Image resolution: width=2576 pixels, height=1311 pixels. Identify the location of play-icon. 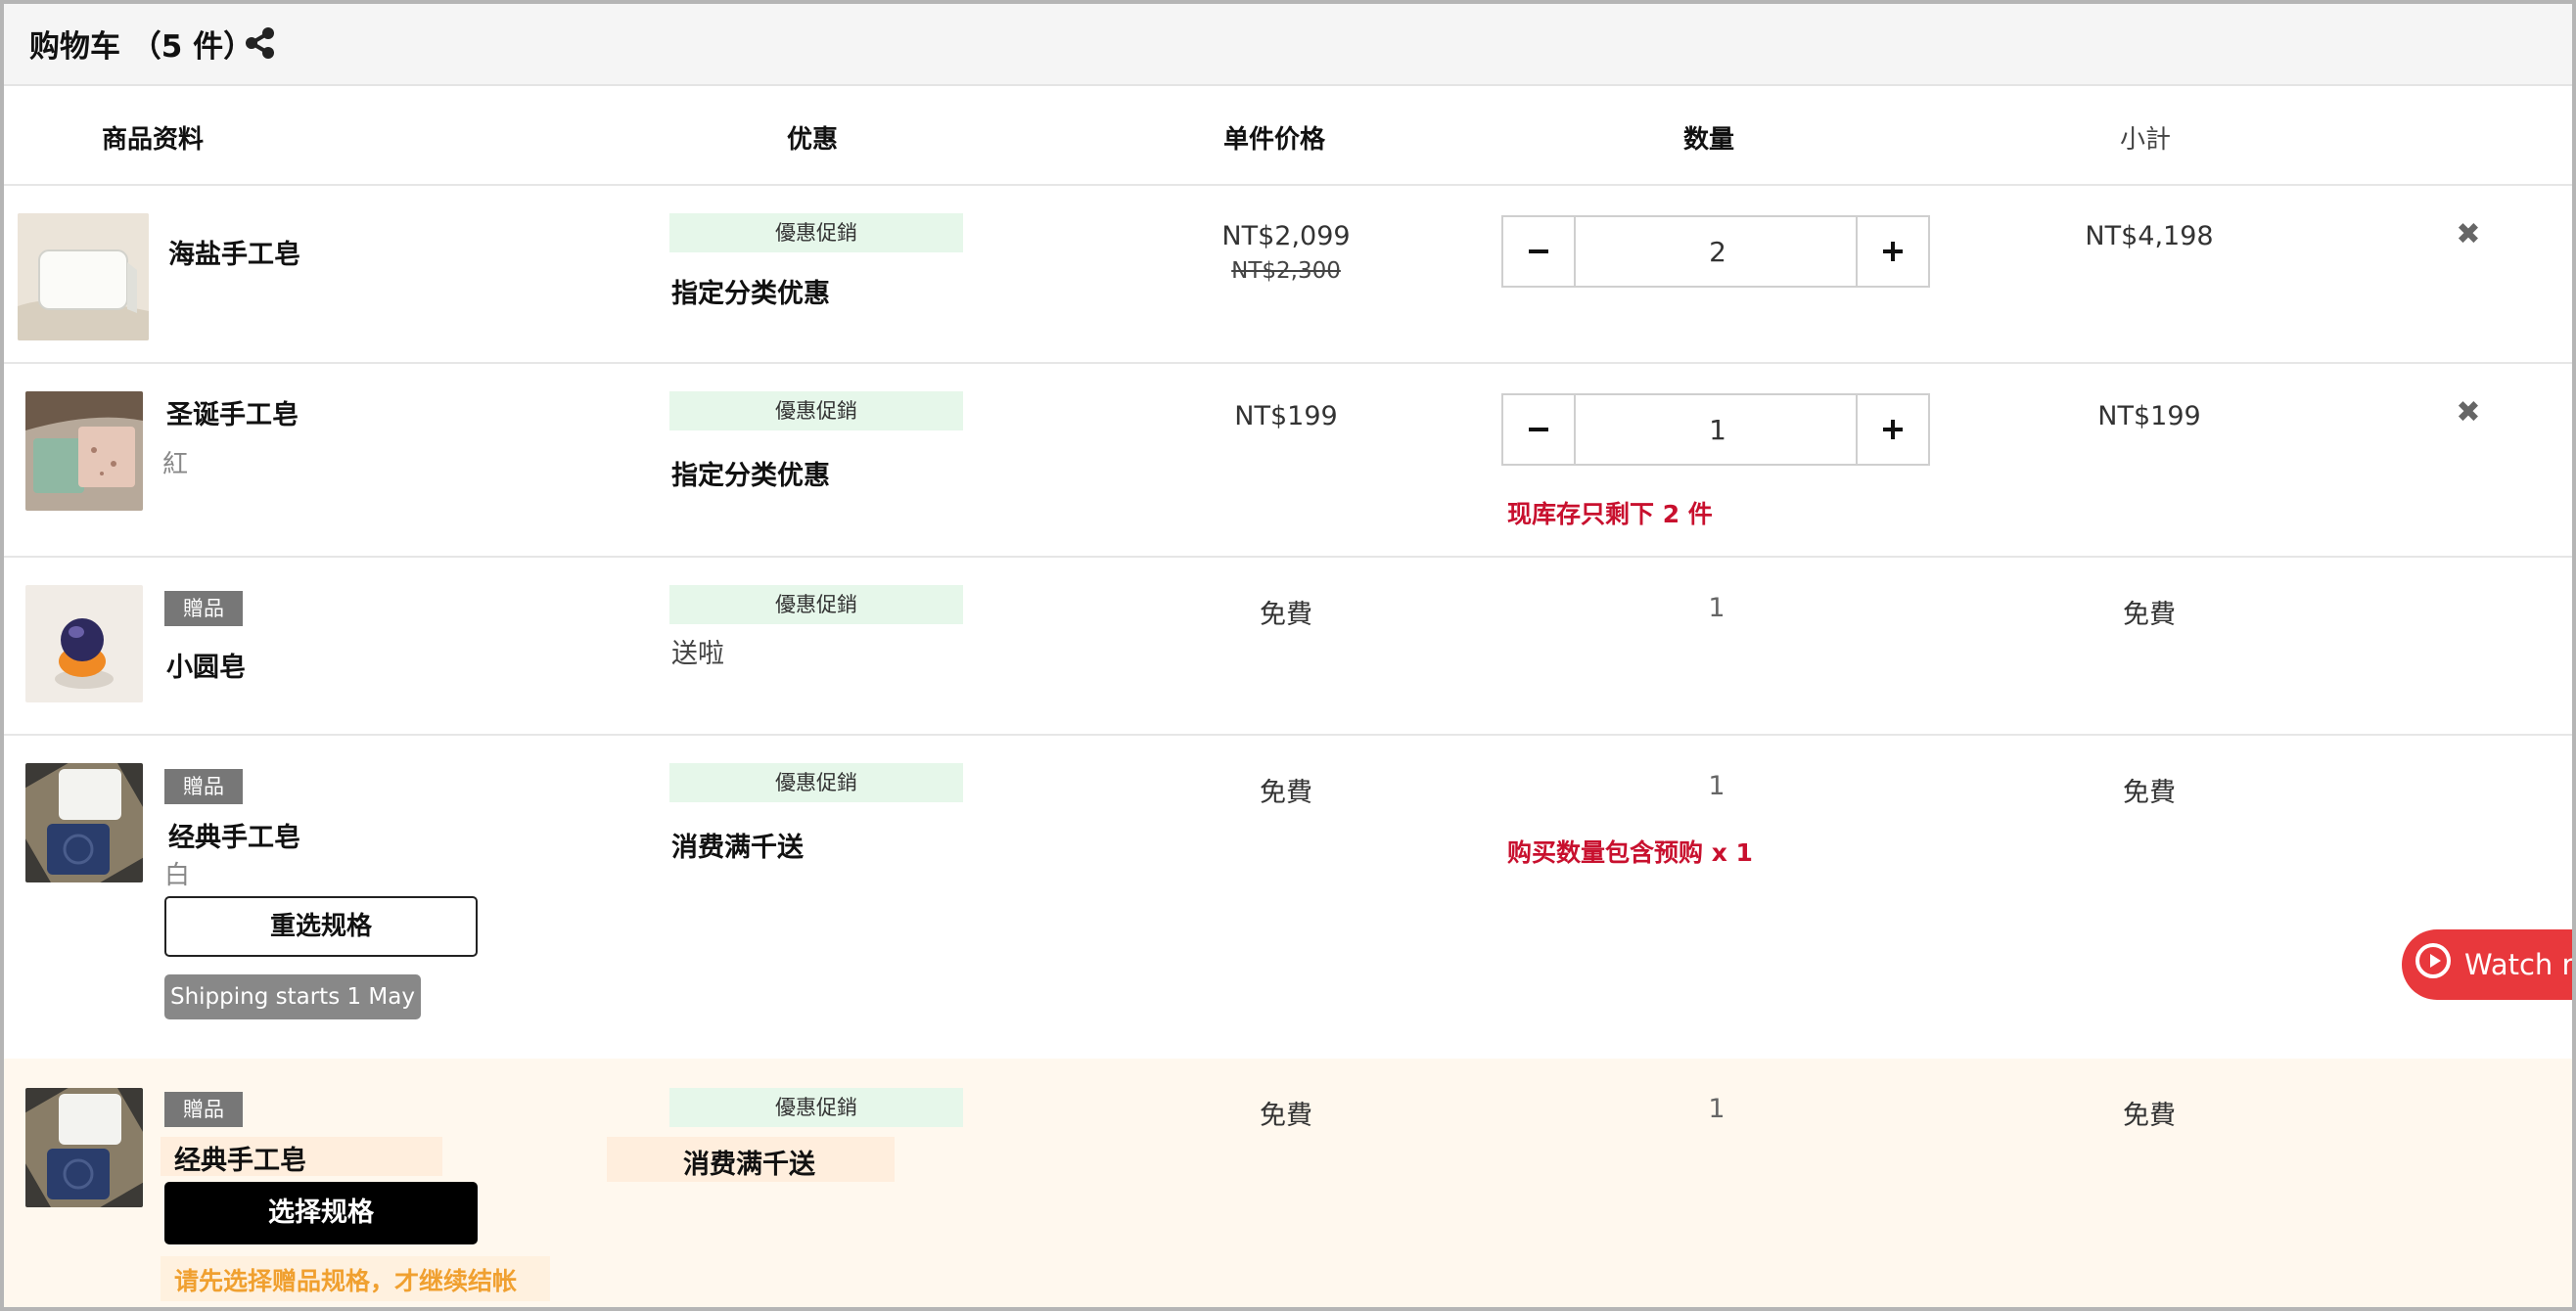
(2433, 960).